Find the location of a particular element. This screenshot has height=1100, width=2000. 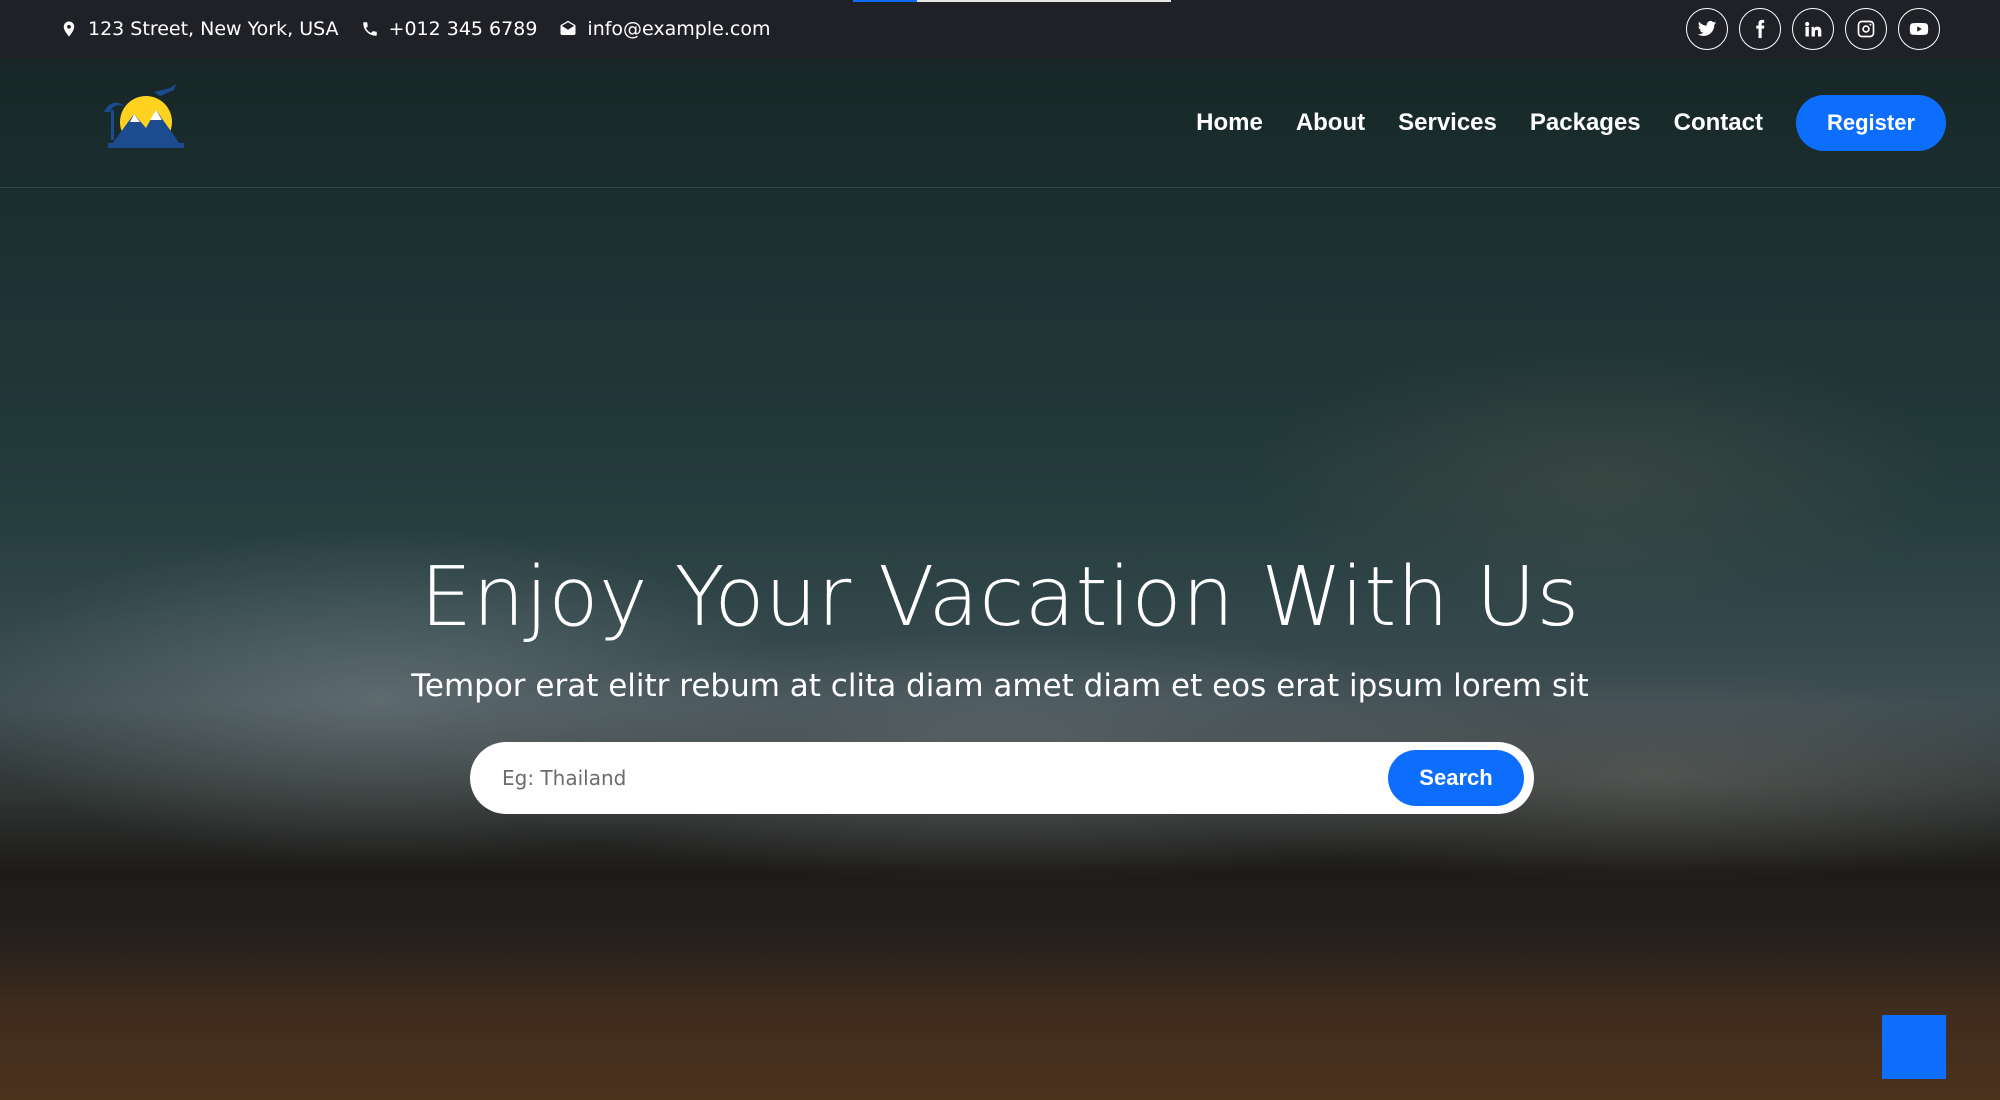

facebook-icon is located at coordinates (1760, 29).